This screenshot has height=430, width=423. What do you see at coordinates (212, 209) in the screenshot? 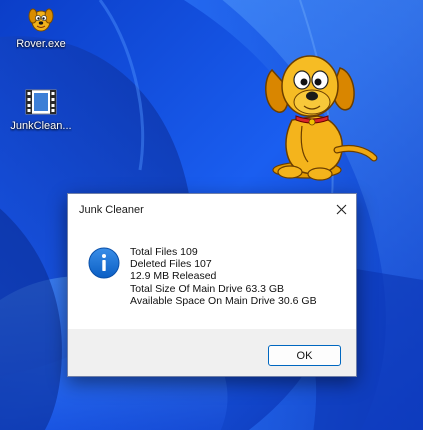
I see `dialog-titlebar: Junk Cleaner` at bounding box center [212, 209].